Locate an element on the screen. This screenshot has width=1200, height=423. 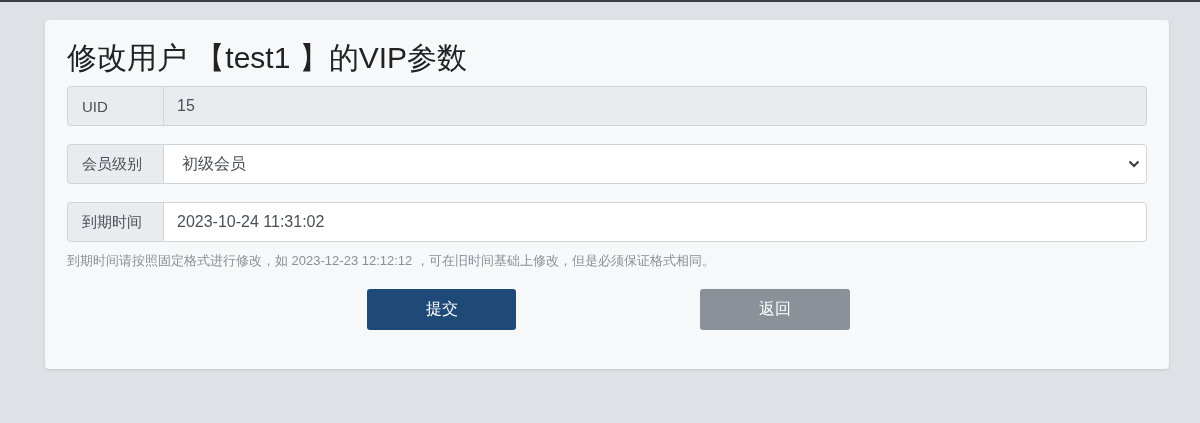
expiry-input-field: 2023-10-24 11:31:02 is located at coordinates (655, 222).